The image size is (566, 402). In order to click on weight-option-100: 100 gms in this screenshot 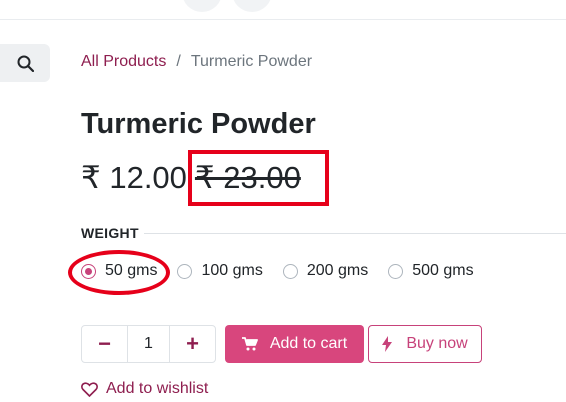, I will do `click(220, 271)`.